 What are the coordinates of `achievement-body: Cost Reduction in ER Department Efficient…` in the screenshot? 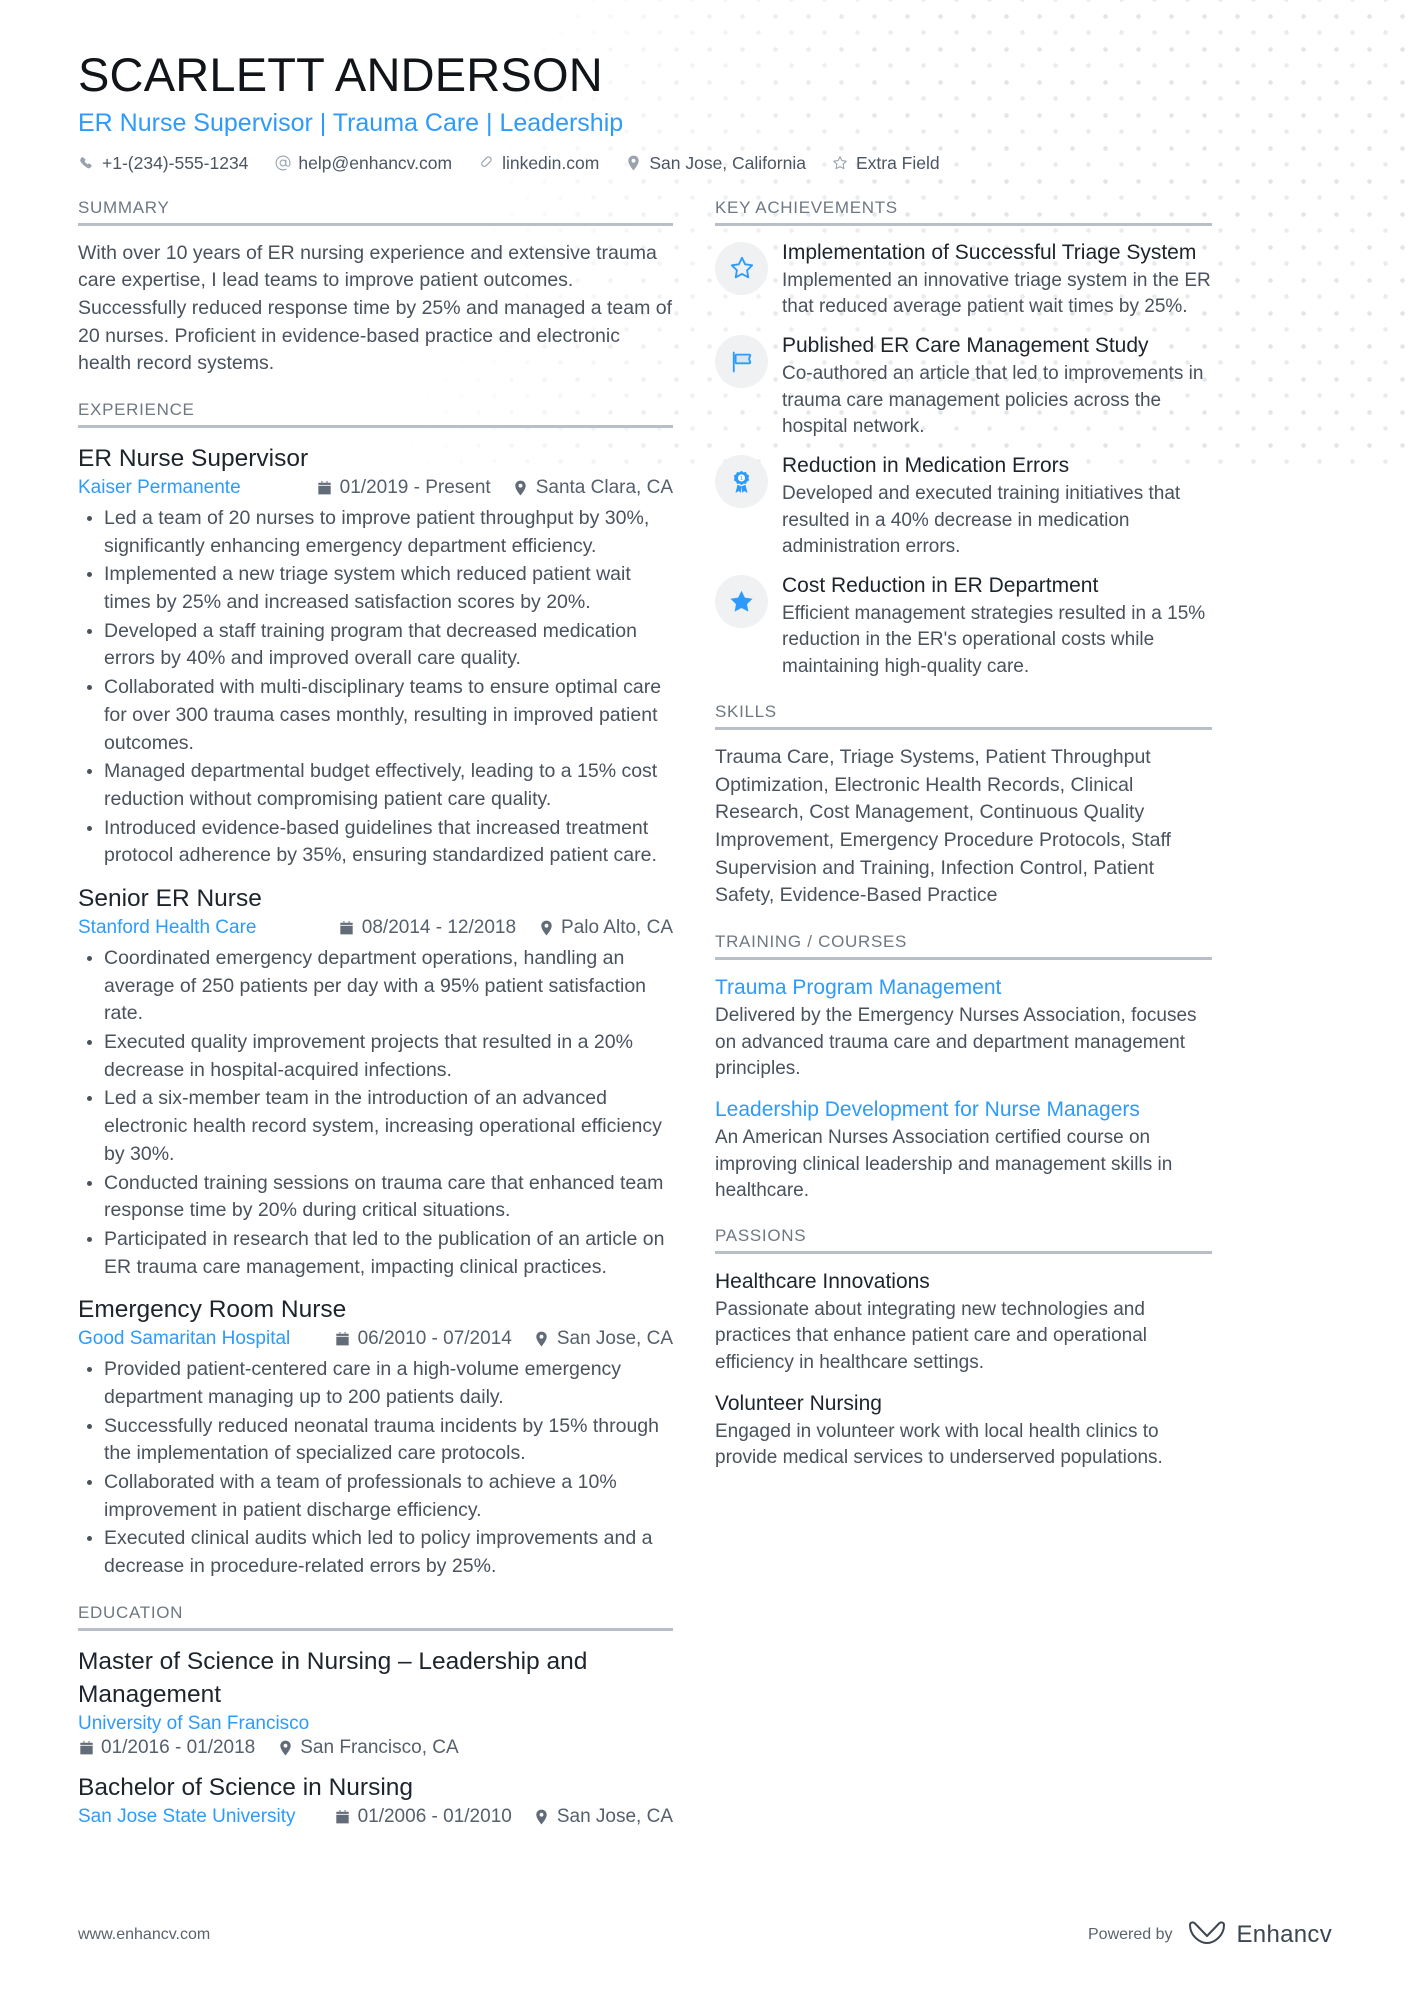 It's located at (990, 626).